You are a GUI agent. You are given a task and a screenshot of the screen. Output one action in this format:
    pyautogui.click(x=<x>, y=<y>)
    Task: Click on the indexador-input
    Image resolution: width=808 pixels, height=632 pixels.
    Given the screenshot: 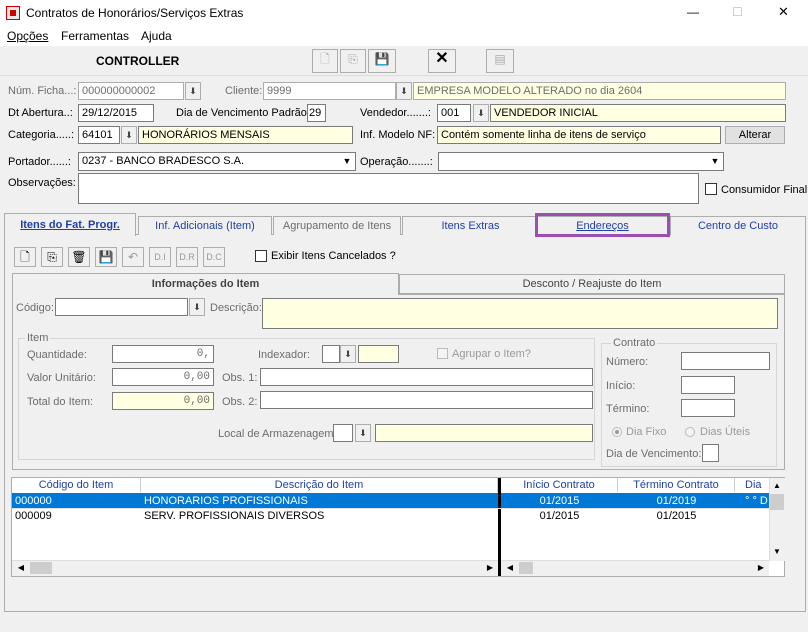 What is the action you would take?
    pyautogui.click(x=331, y=354)
    